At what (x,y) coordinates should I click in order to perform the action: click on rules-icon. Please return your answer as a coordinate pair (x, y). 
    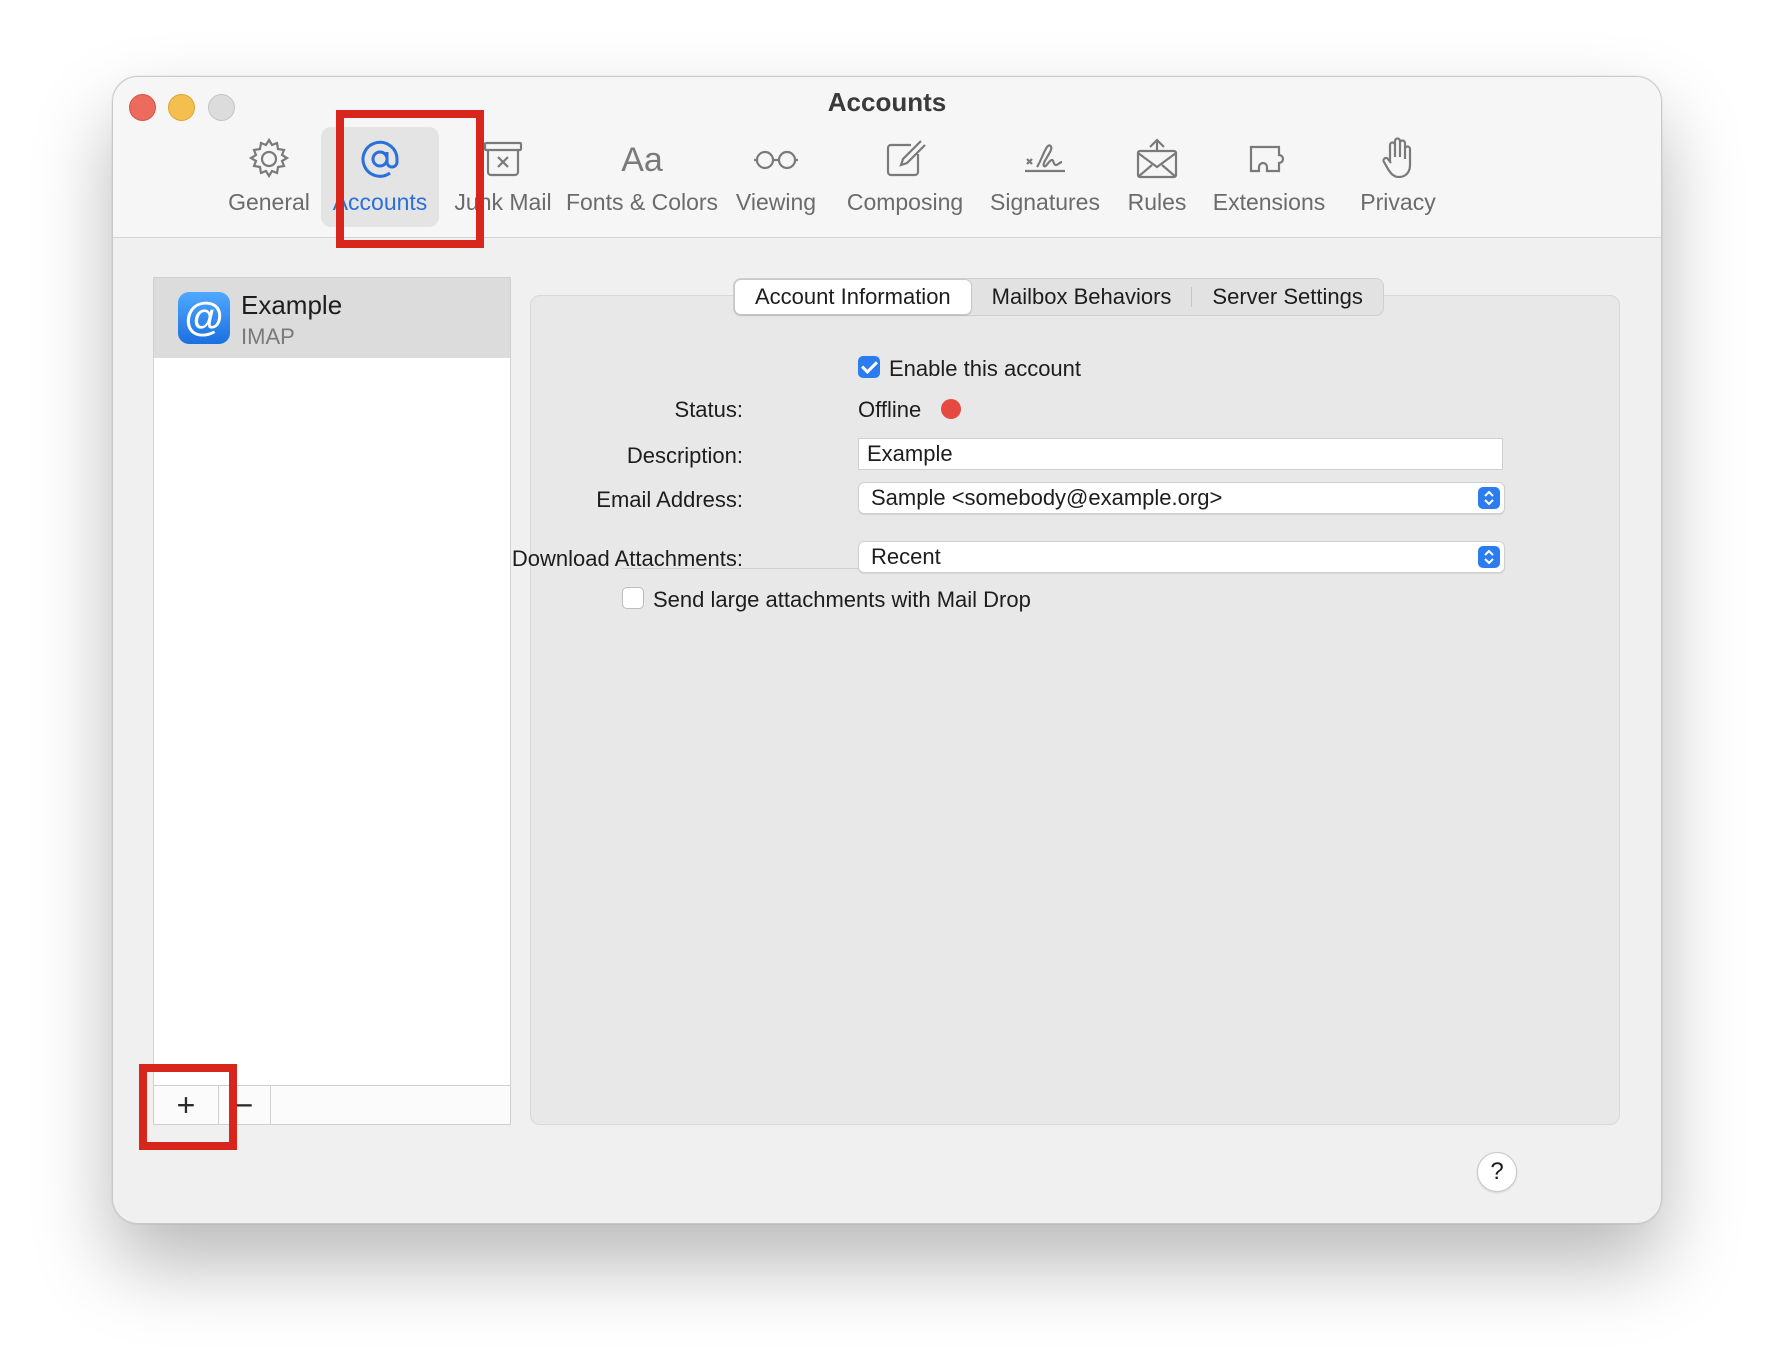
    Looking at the image, I should click on (1157, 158).